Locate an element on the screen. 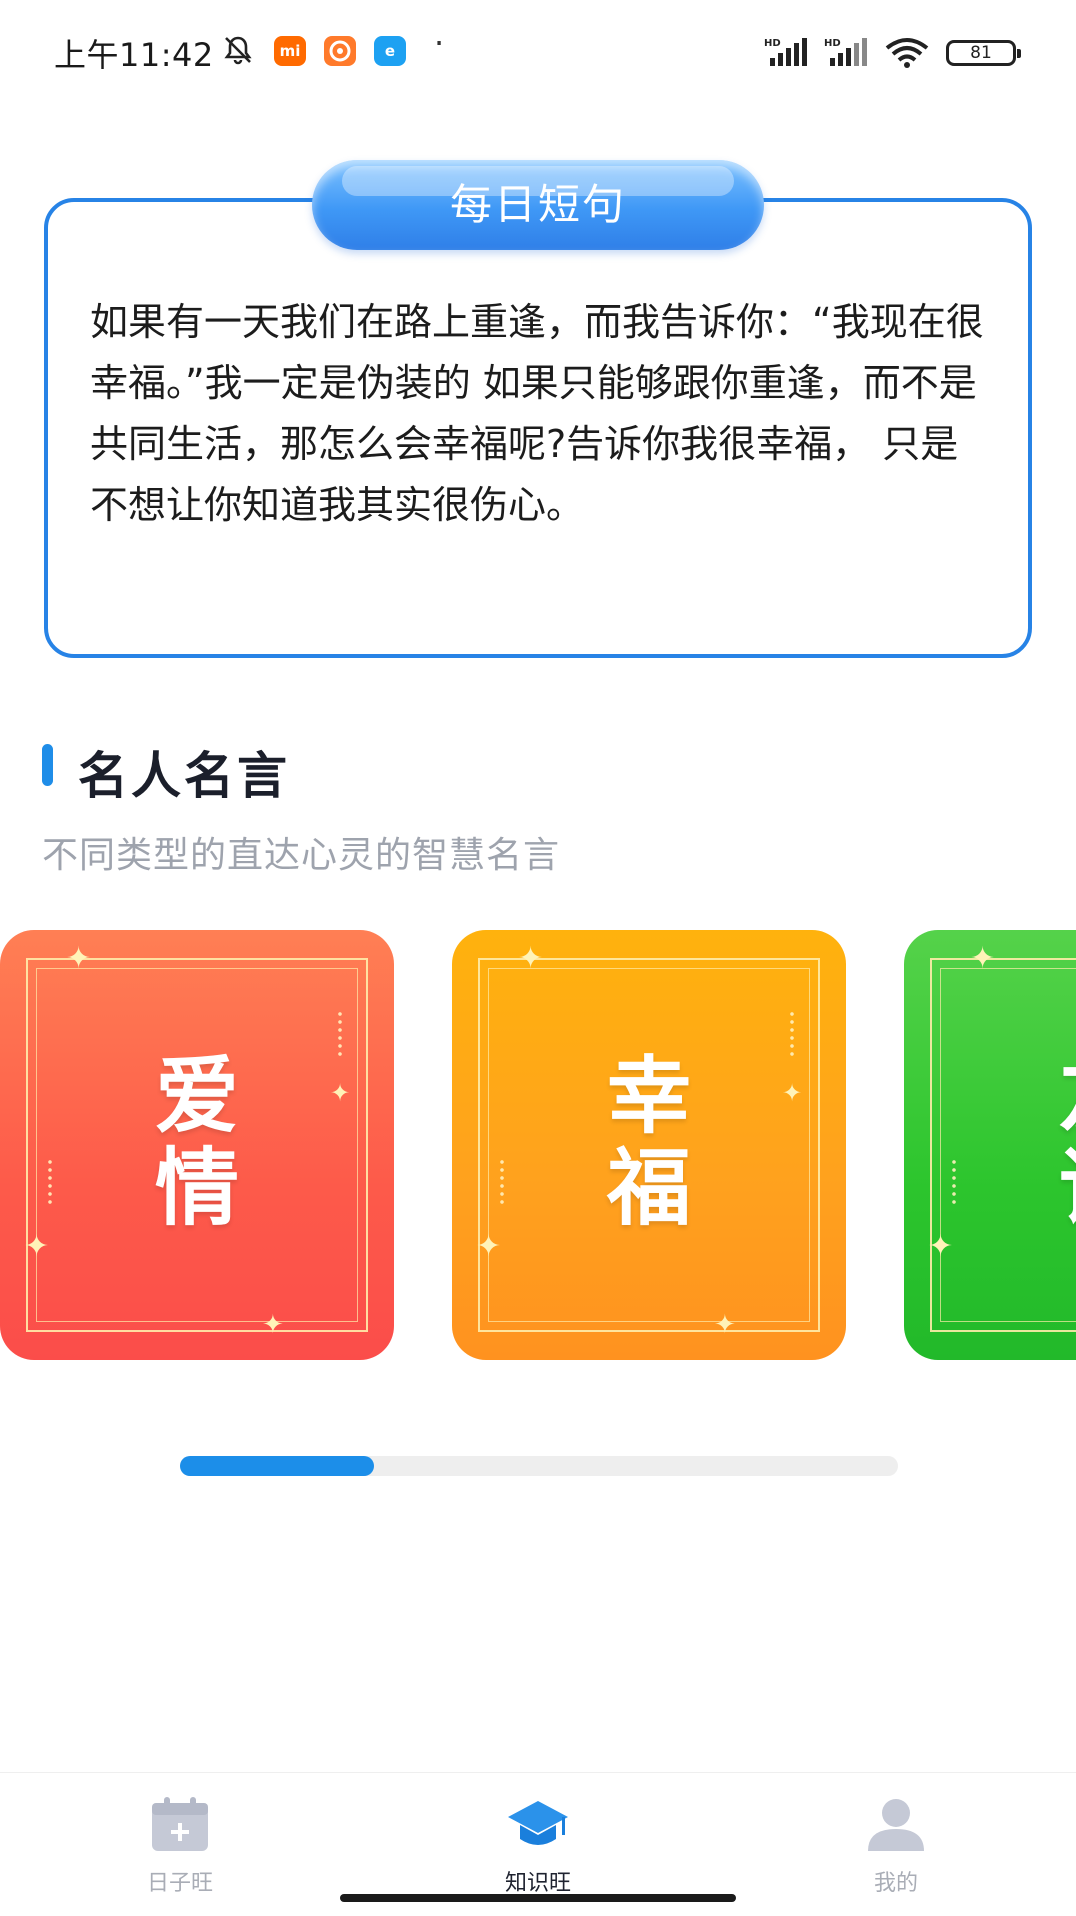 The height and width of the screenshot is (1916, 1076). section-subtitle: 不同类型的直达心灵的智慧名言 is located at coordinates (301, 855).